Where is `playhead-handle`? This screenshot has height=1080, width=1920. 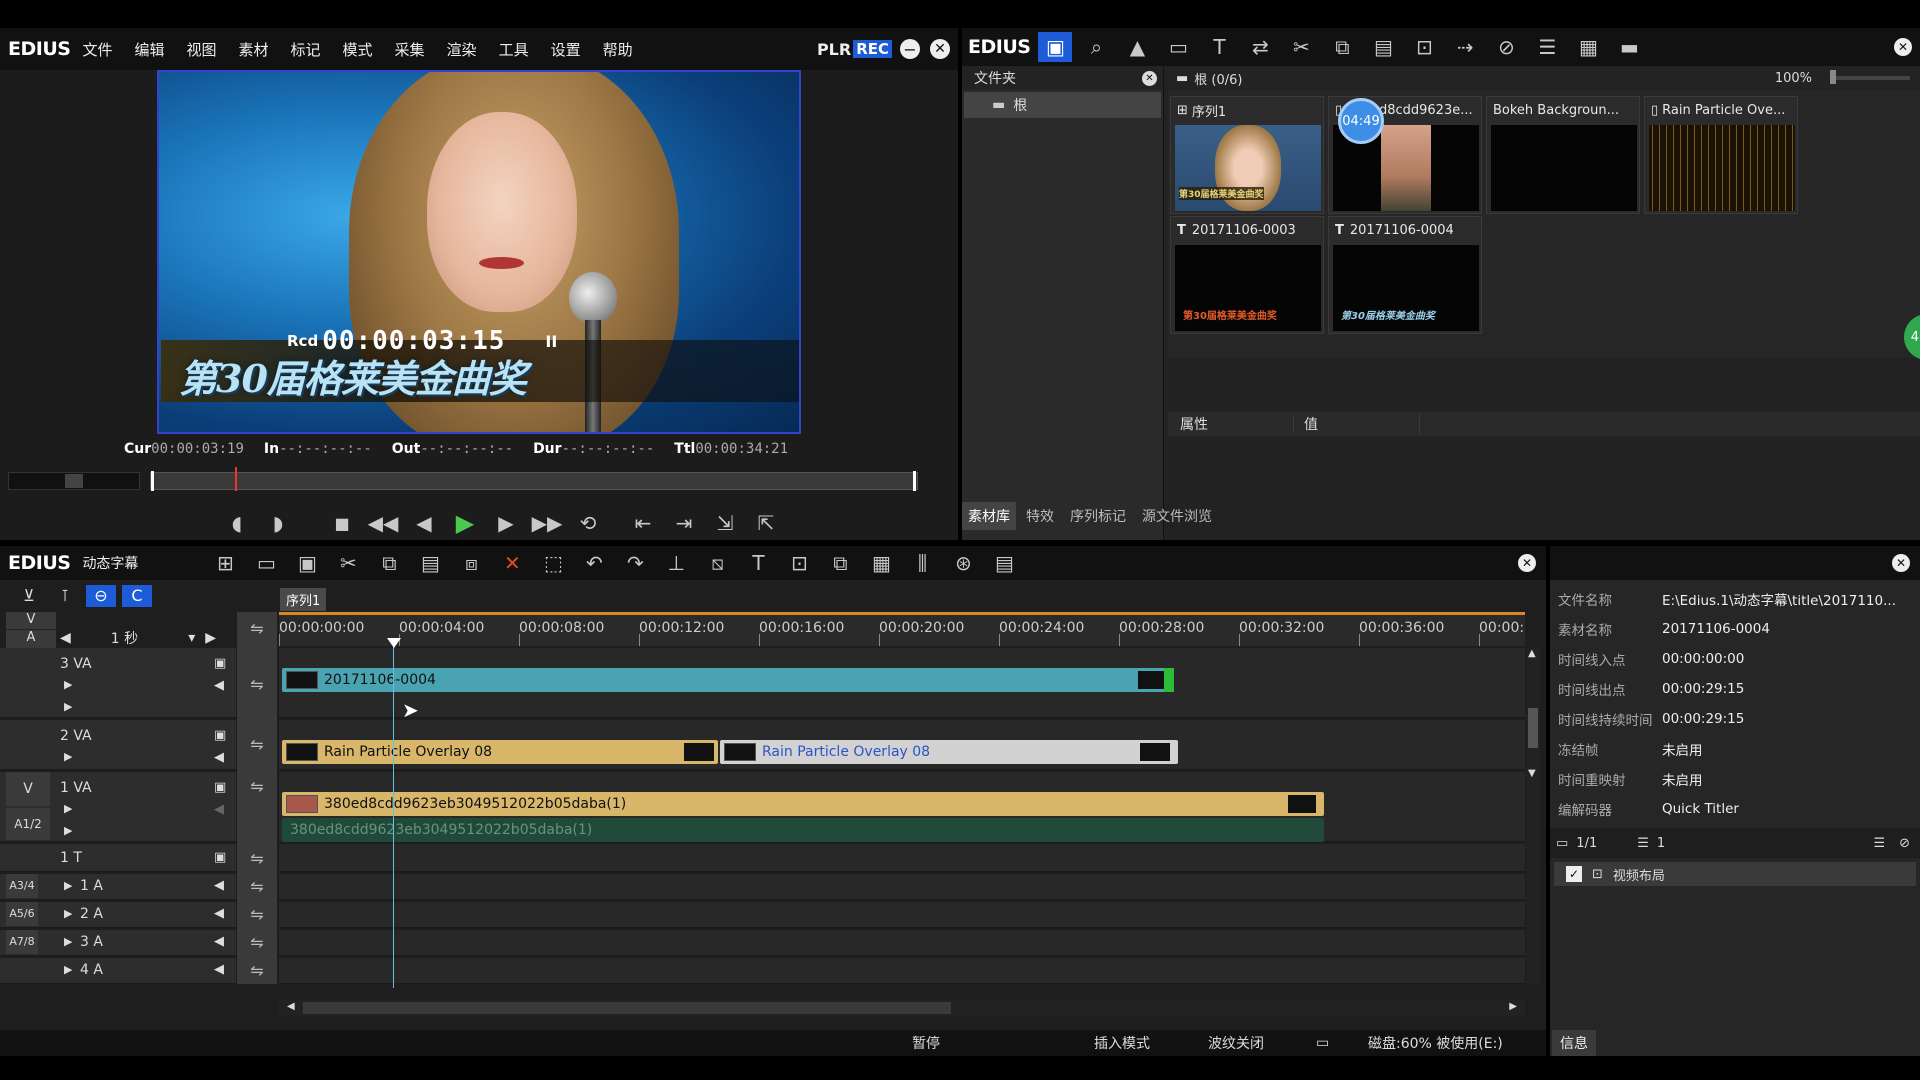
playhead-handle is located at coordinates (394, 643).